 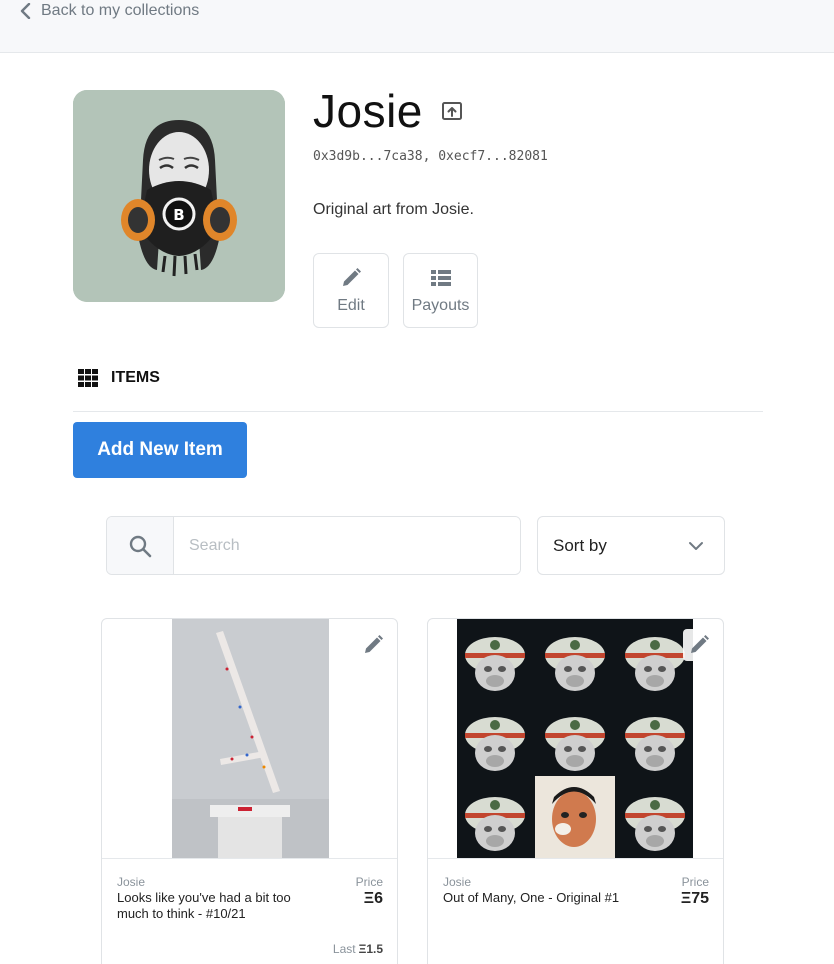 I want to click on items-section-header: ITEMS, so click(x=119, y=378).